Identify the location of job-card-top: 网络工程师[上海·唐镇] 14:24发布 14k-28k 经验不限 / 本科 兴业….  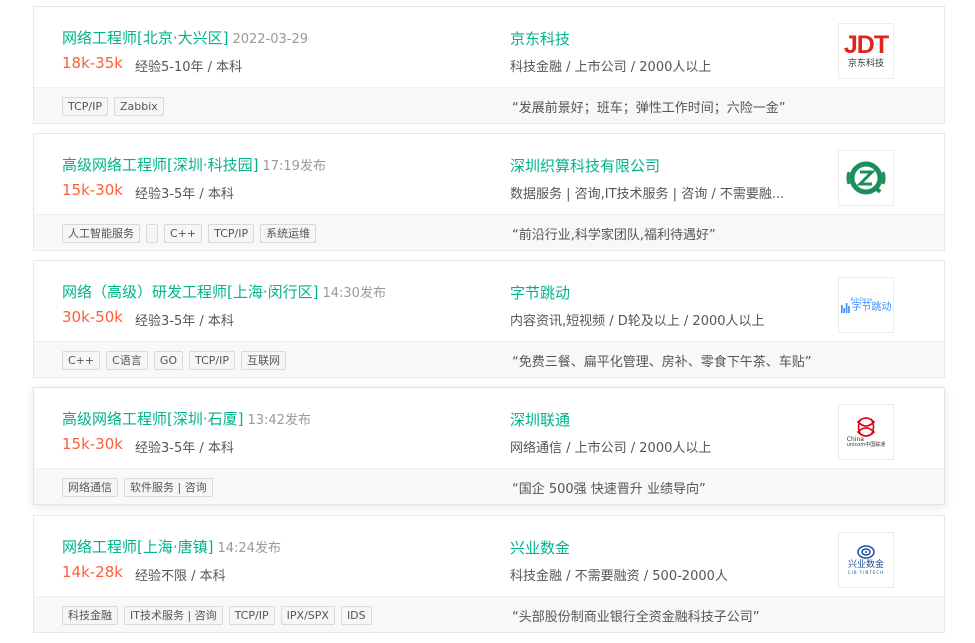
(489, 556).